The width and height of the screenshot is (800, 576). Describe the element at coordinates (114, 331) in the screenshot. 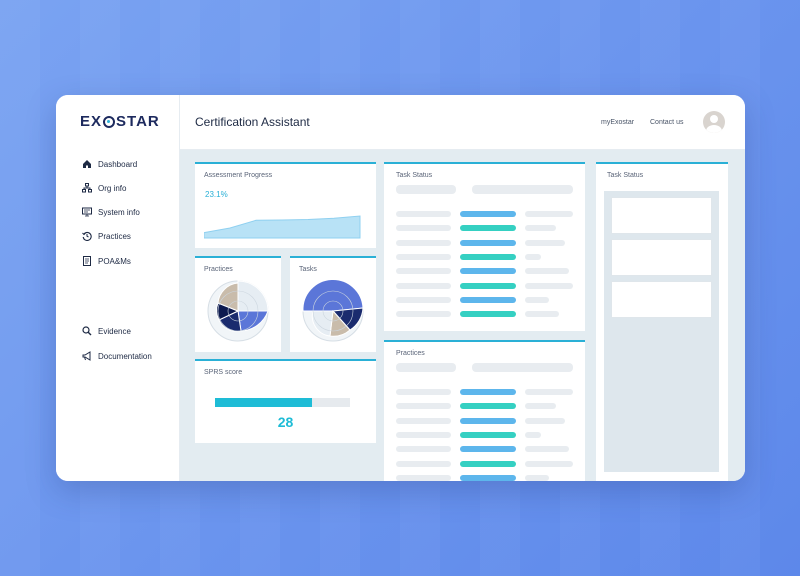

I see `sidebar-item-label: Evidence` at that location.